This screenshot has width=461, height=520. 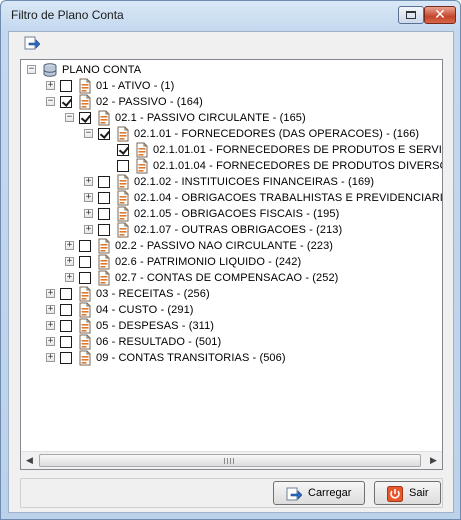 I want to click on tree-node: +01 - ATIVO - (1), so click(x=231, y=86).